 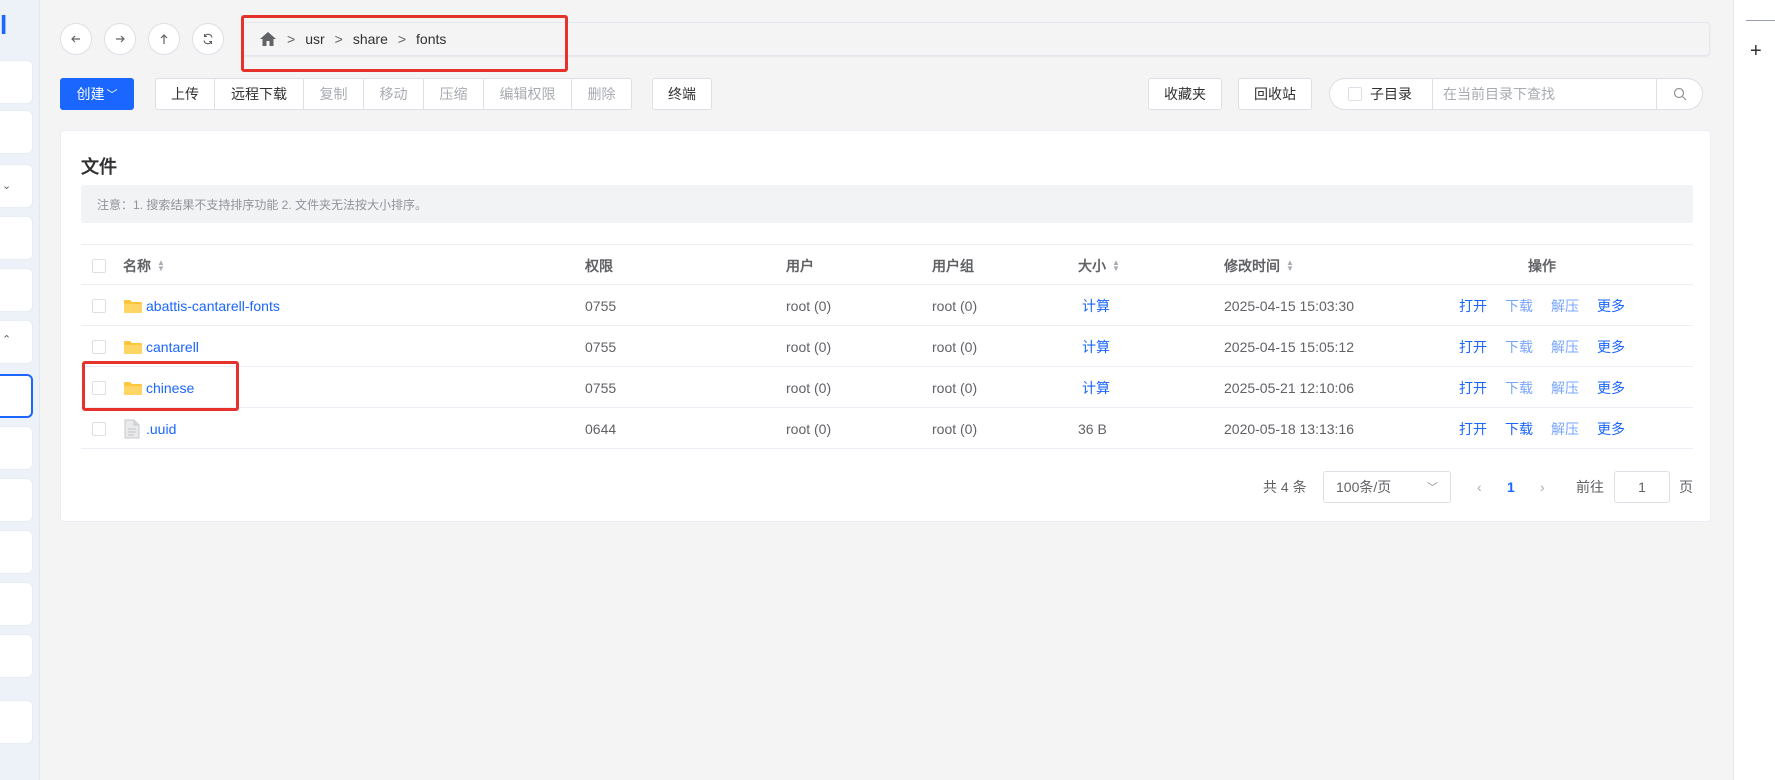 I want to click on breadcrumb-item-fonts: fonts, so click(x=431, y=39).